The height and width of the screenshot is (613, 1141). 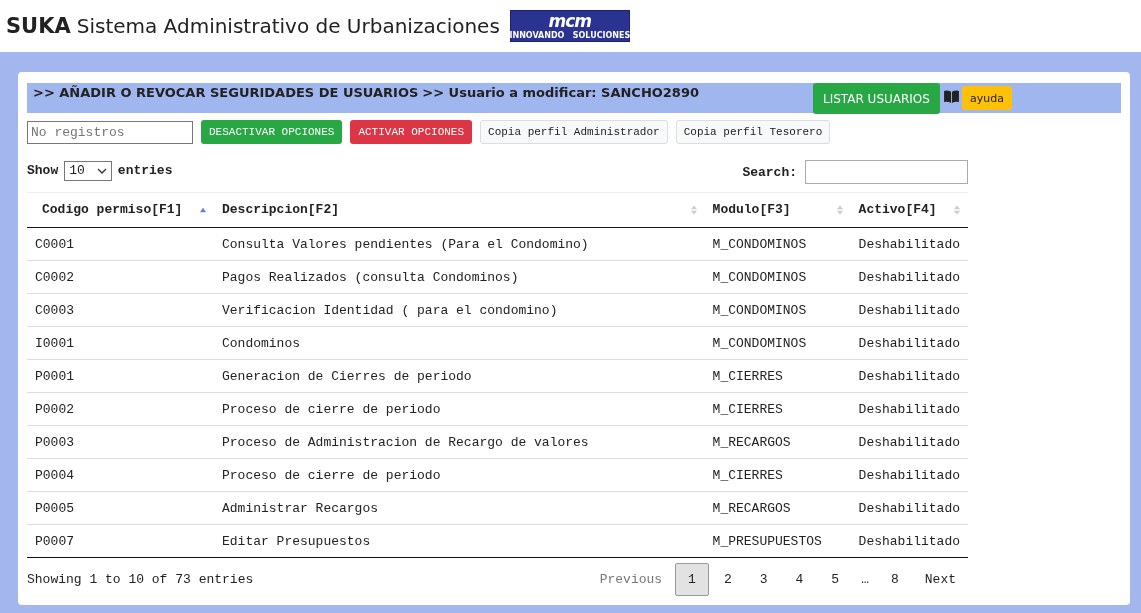 What do you see at coordinates (120, 409) in the screenshot?
I see `table-cell: P0002` at bounding box center [120, 409].